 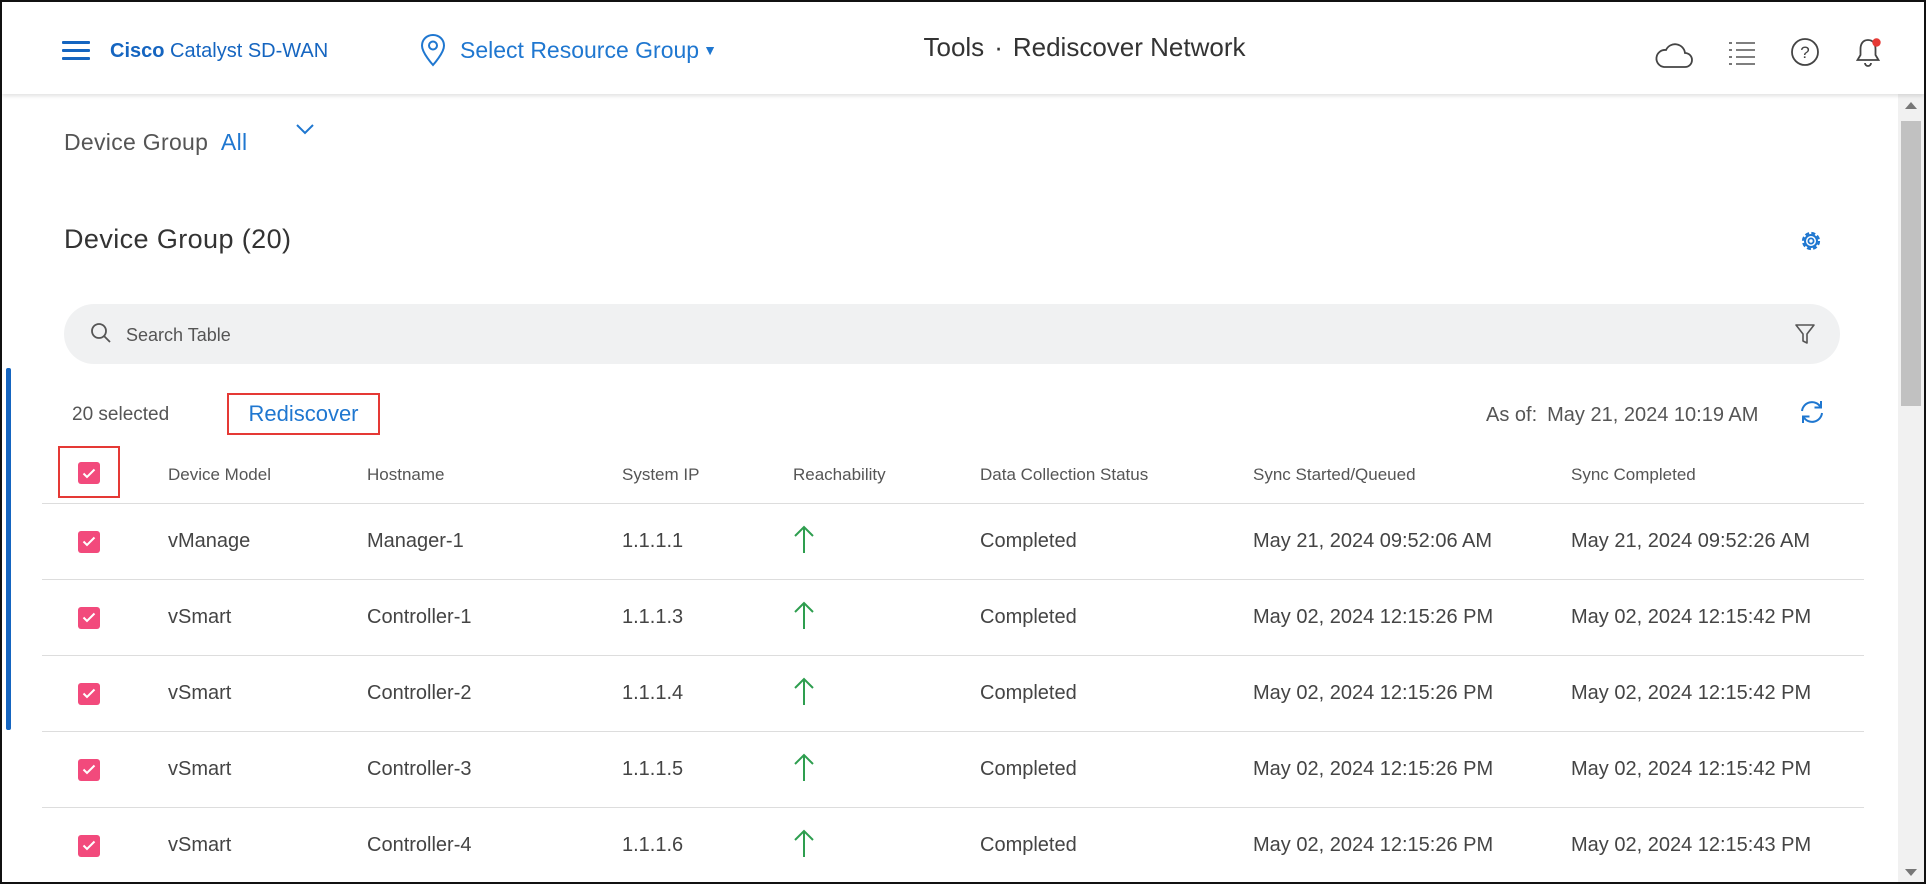 What do you see at coordinates (305, 131) in the screenshot?
I see `chevron-down-icon` at bounding box center [305, 131].